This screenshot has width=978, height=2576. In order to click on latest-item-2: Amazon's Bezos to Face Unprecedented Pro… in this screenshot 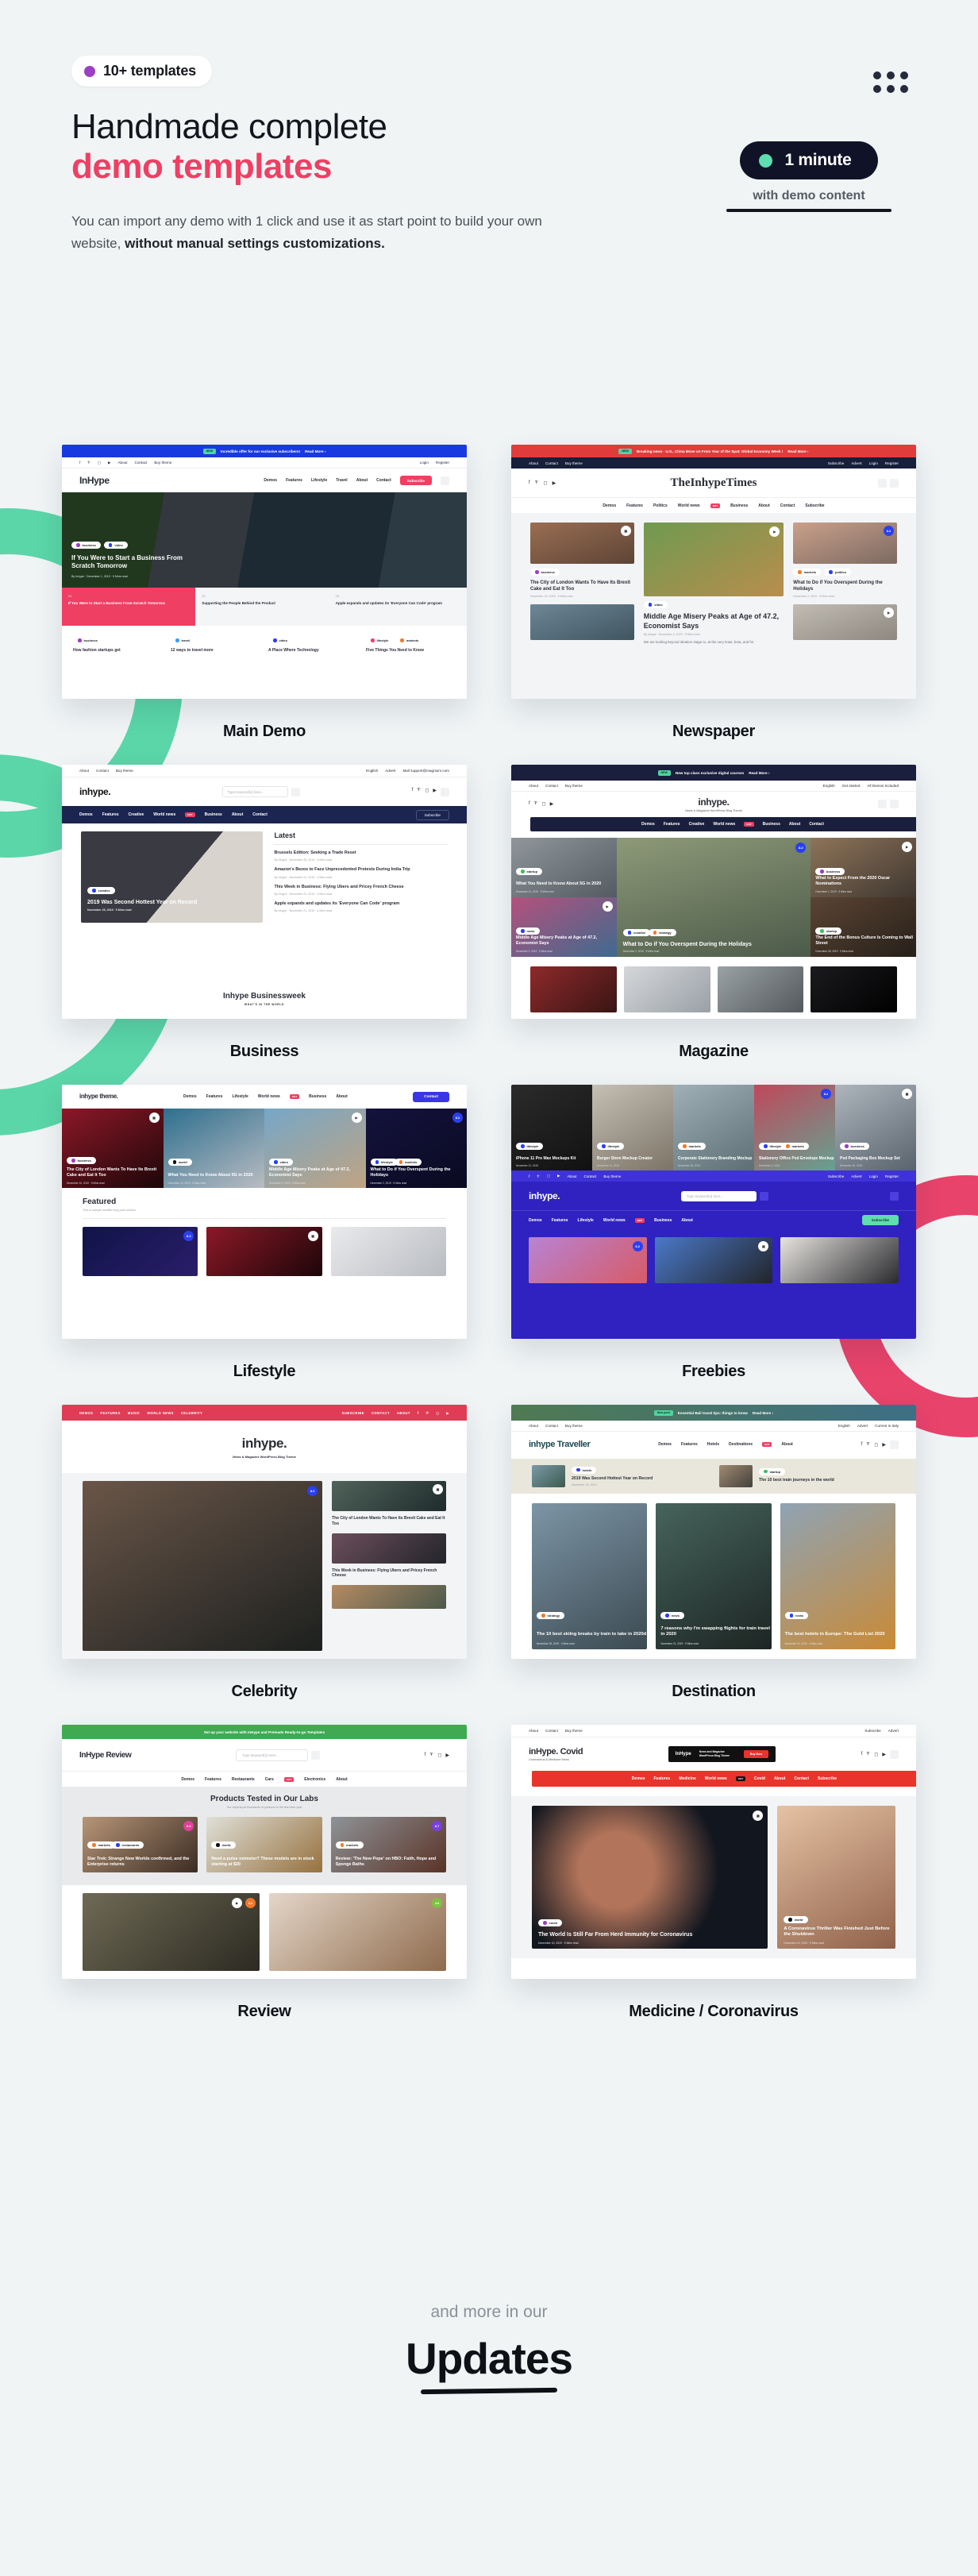, I will do `click(361, 872)`.